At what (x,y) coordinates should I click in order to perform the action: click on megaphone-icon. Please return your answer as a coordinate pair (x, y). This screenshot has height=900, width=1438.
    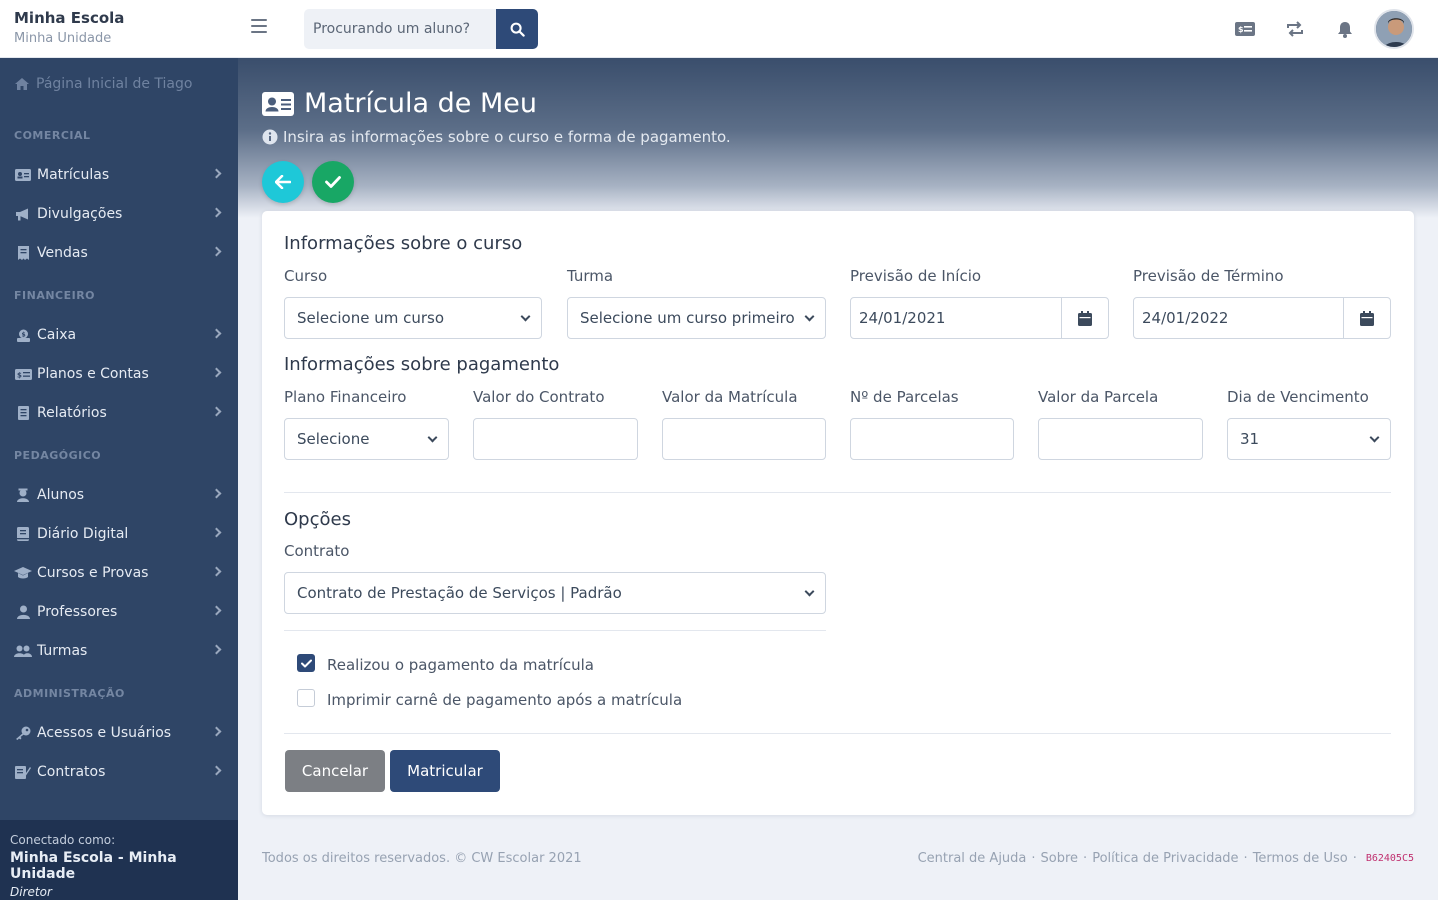
    Looking at the image, I should click on (23, 214).